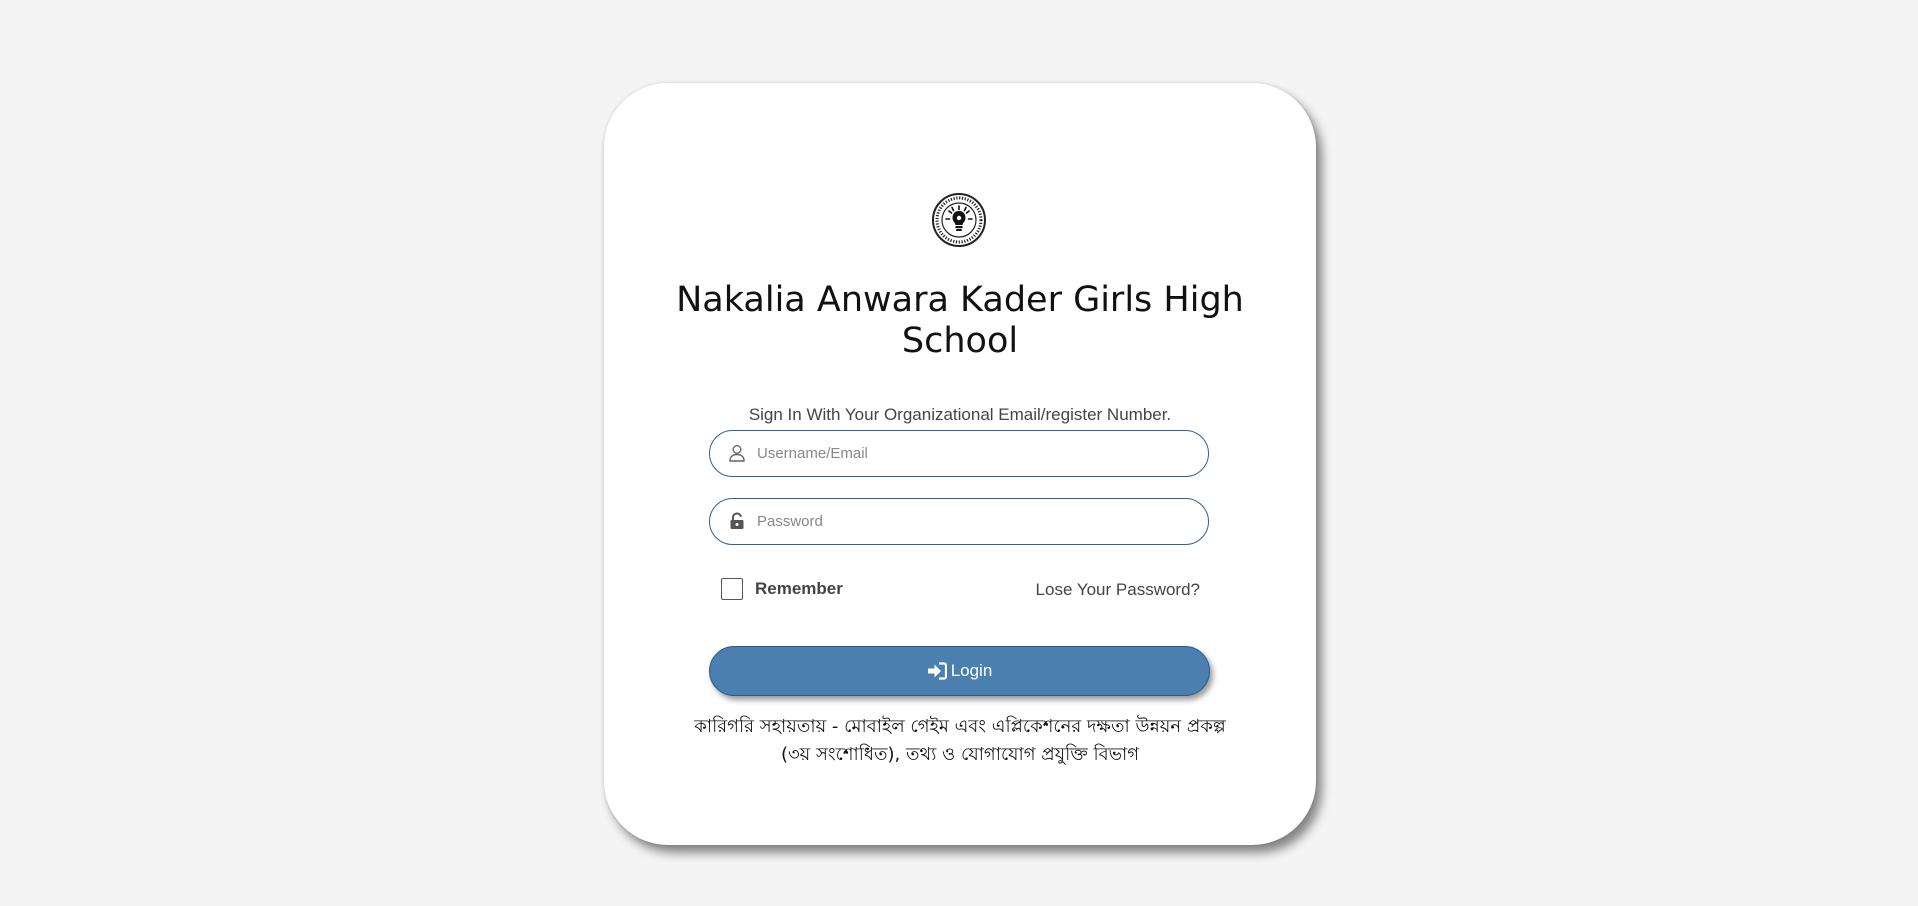  Describe the element at coordinates (737, 453) in the screenshot. I see `user-icon` at that location.